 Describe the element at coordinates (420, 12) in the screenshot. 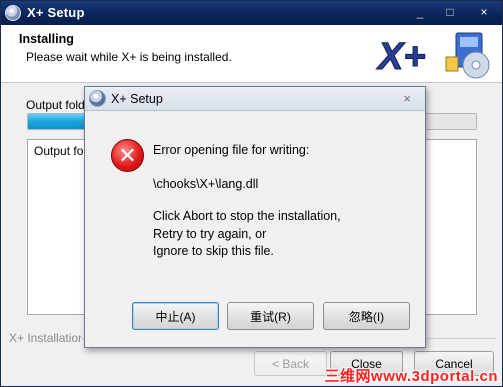

I see `minimize-button: _` at that location.